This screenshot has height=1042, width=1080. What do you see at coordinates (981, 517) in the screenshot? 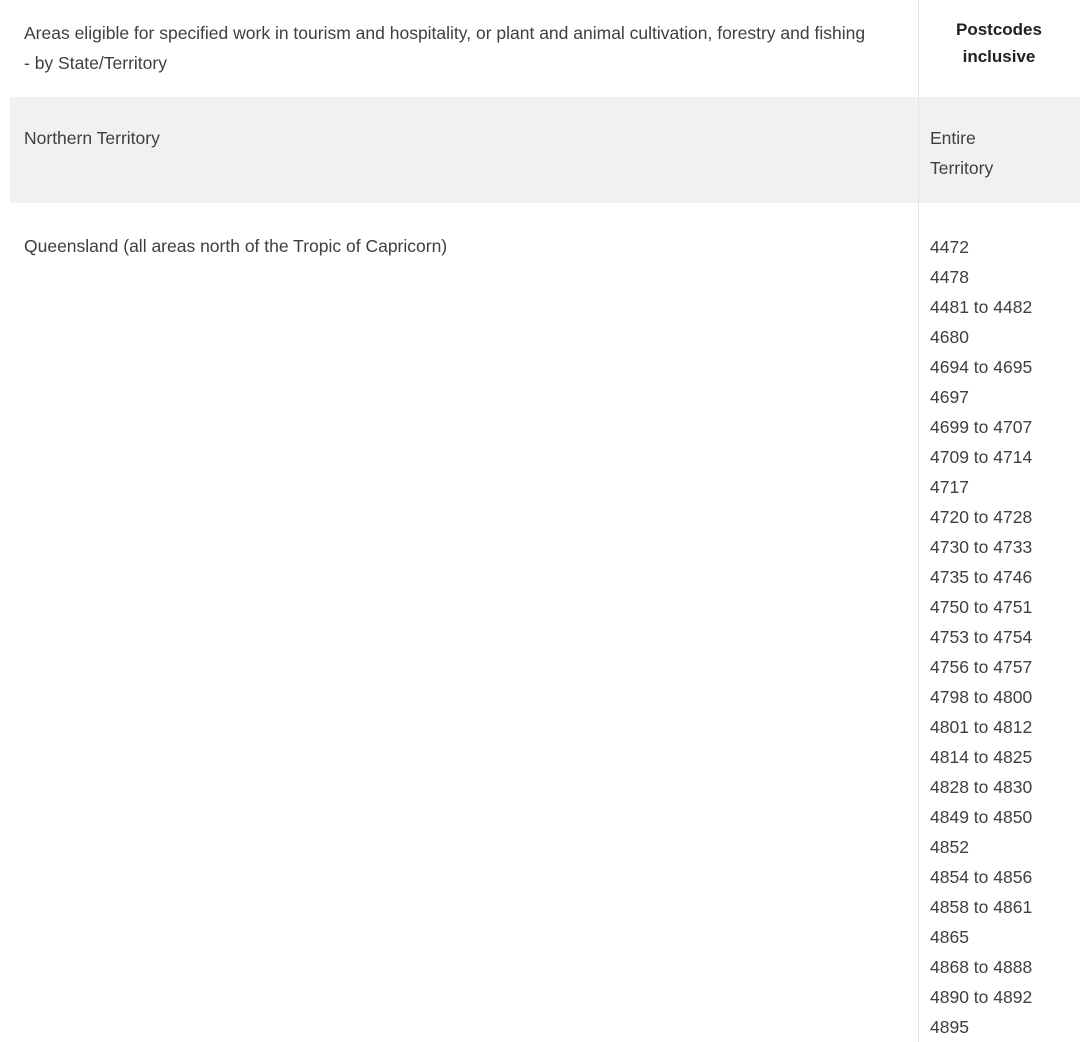
I see `list-item: 4720 to 4728` at bounding box center [981, 517].